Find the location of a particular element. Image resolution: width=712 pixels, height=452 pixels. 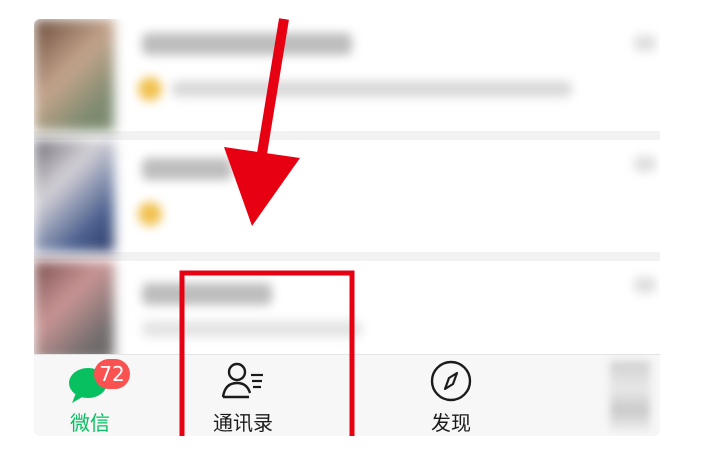

highlight-box is located at coordinates (267, 353).